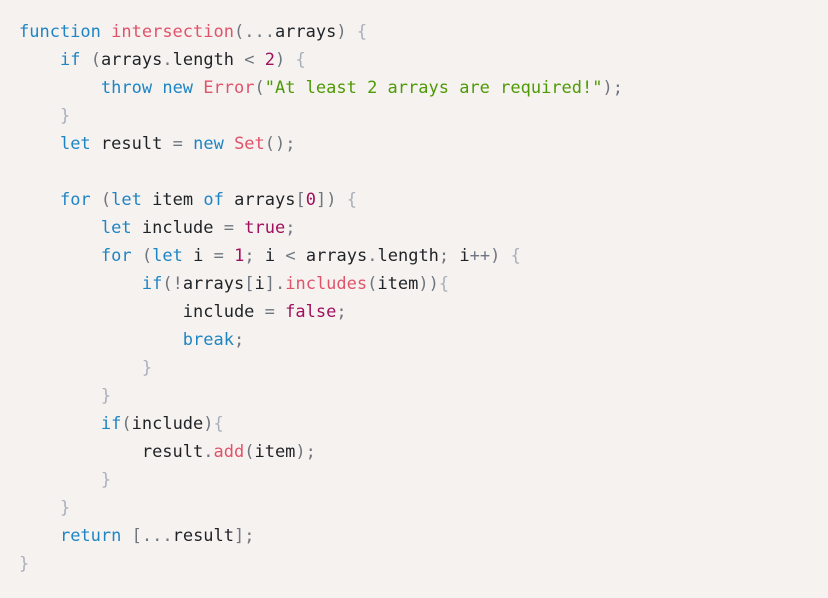 This screenshot has width=828, height=598. What do you see at coordinates (90, 536) in the screenshot?
I see `code-token-control: return` at bounding box center [90, 536].